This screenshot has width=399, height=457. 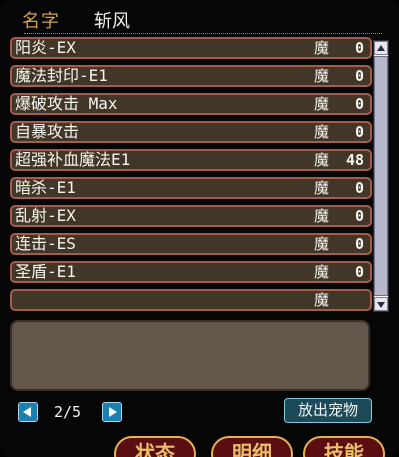 What do you see at coordinates (203, 33) in the screenshot?
I see `name-underline` at bounding box center [203, 33].